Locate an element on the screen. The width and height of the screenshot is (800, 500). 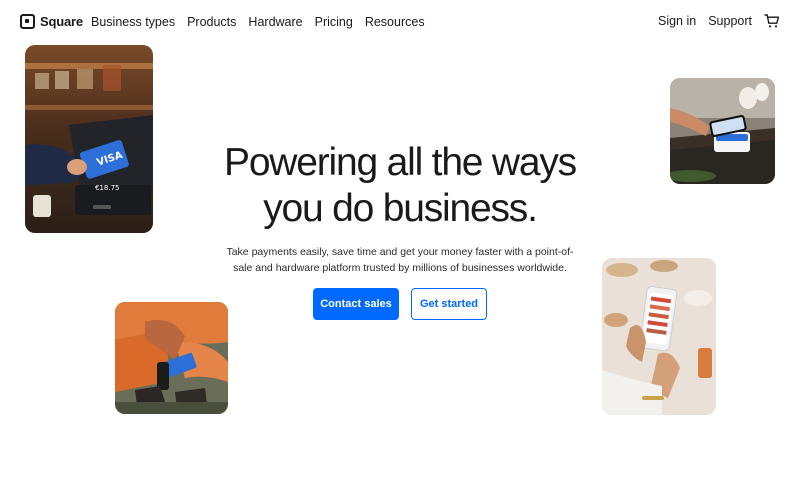
nav-pricing: Pricing is located at coordinates (334, 22).